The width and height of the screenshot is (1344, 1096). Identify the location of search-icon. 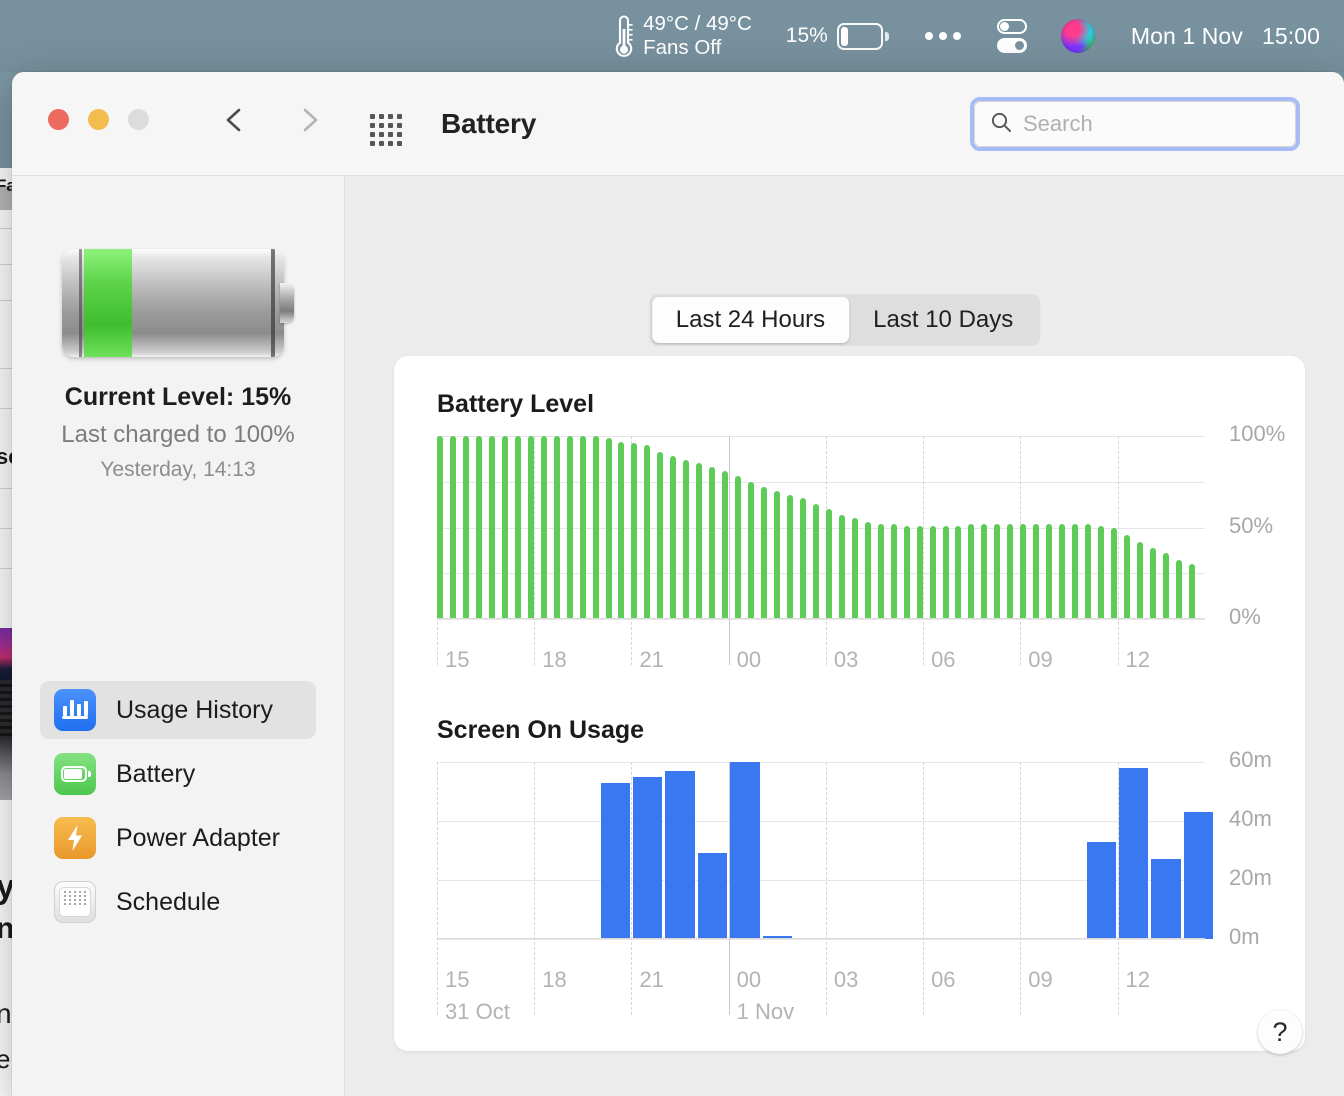
(1001, 124).